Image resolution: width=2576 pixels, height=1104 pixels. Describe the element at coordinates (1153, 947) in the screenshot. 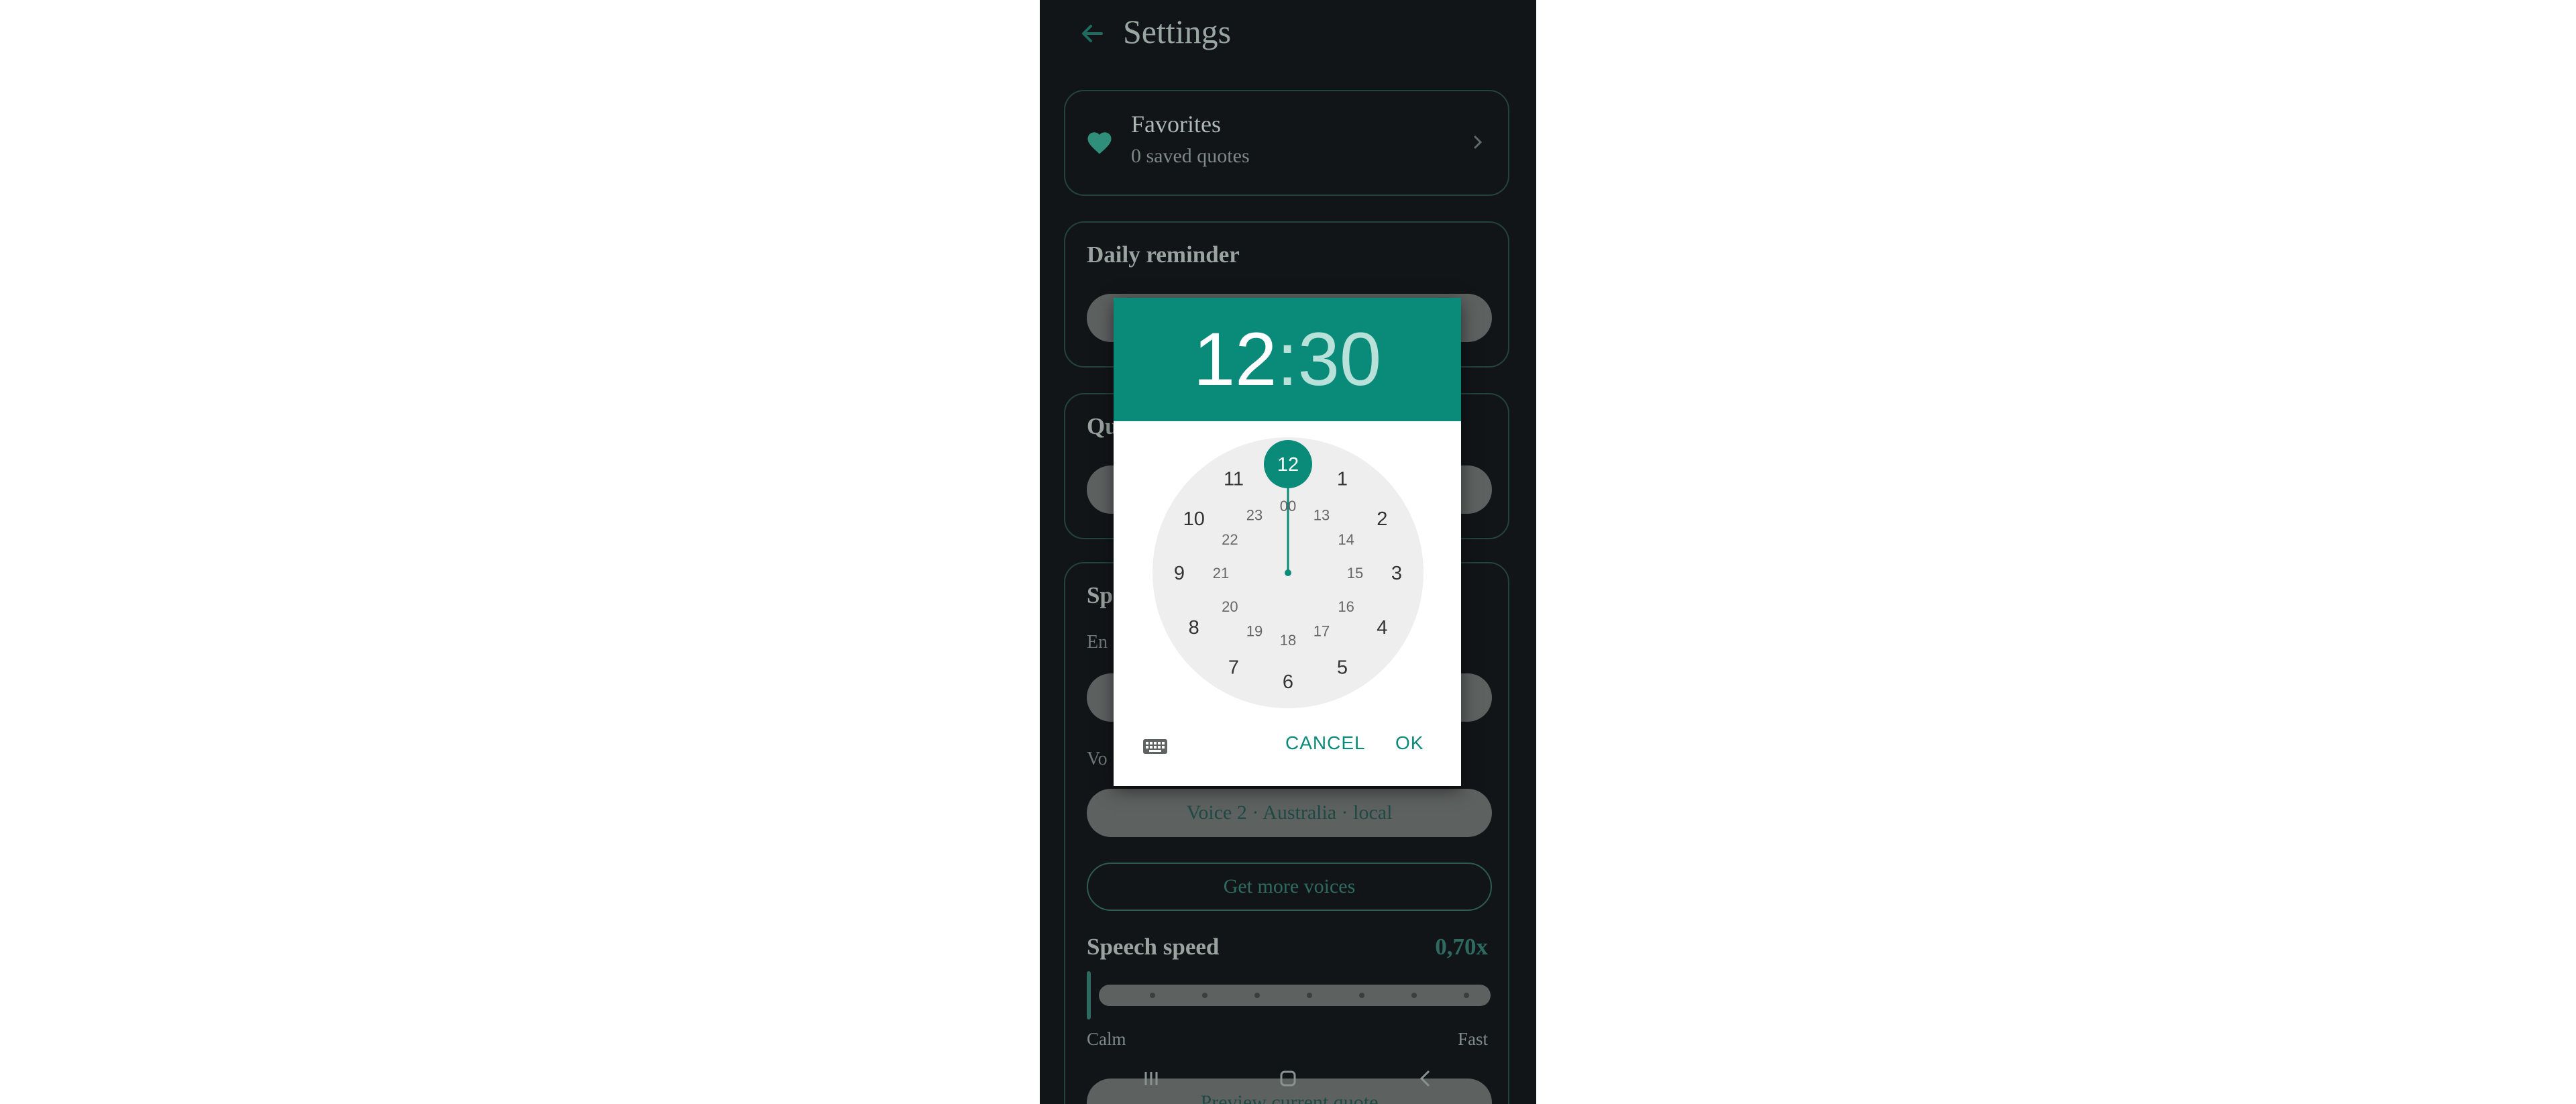

I see `speech-speed-label: Speech speed` at that location.